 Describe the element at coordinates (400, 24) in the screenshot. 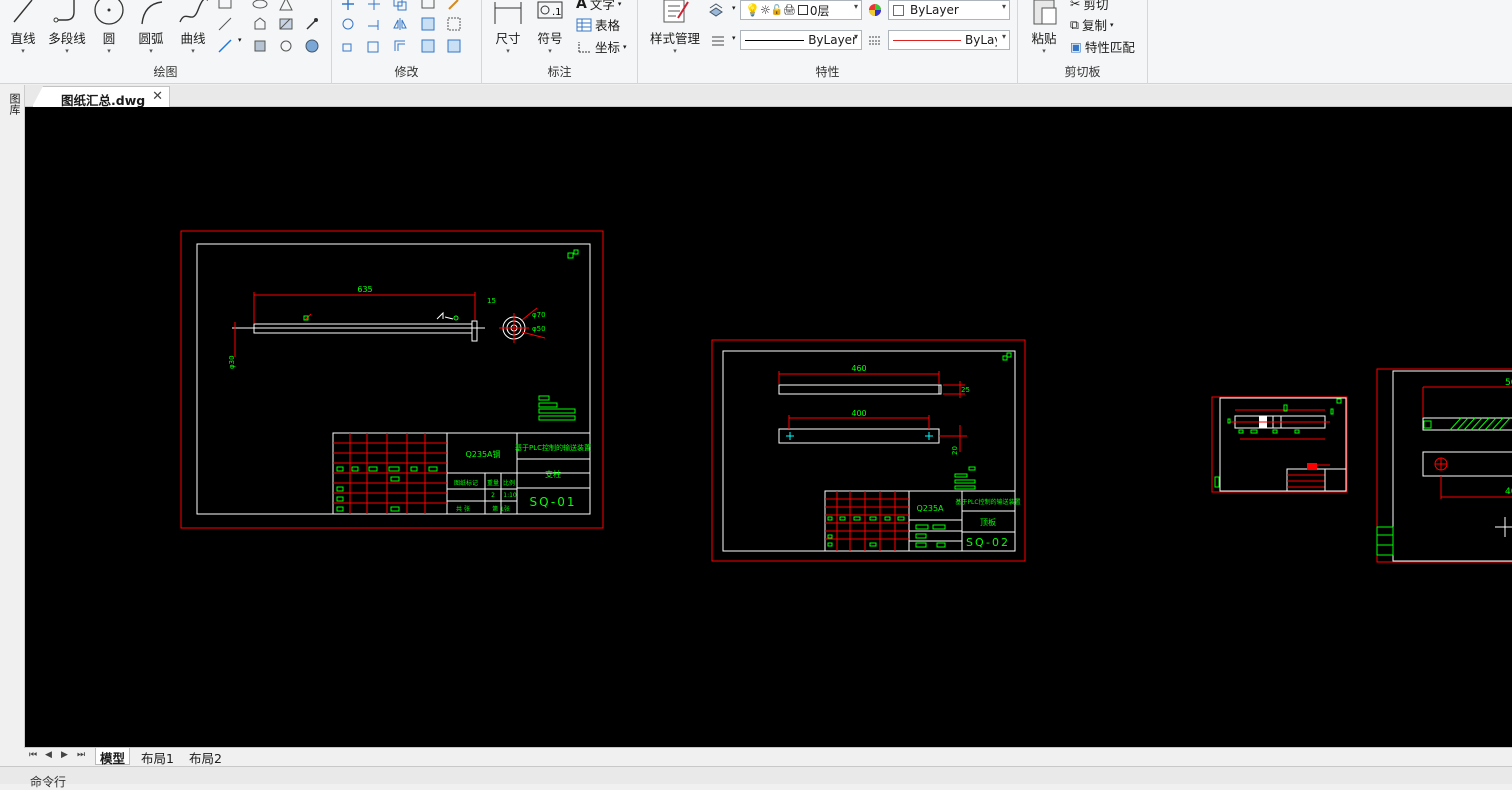

I see `mirror-icon` at that location.